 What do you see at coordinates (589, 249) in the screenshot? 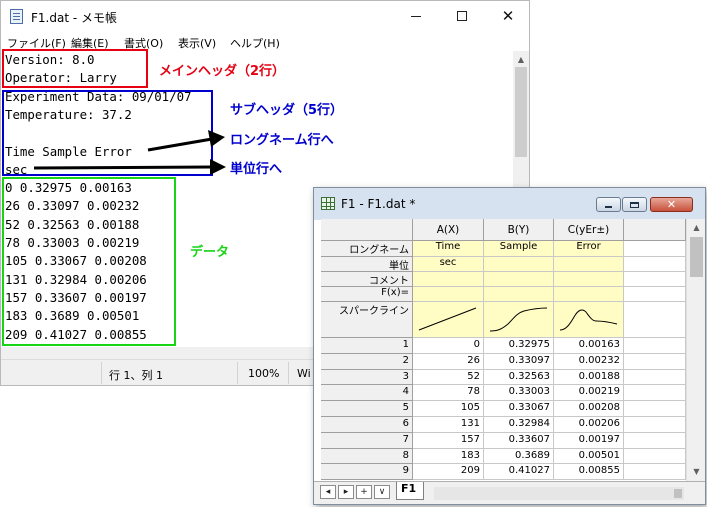
I see `long-name-c: Error` at bounding box center [589, 249].